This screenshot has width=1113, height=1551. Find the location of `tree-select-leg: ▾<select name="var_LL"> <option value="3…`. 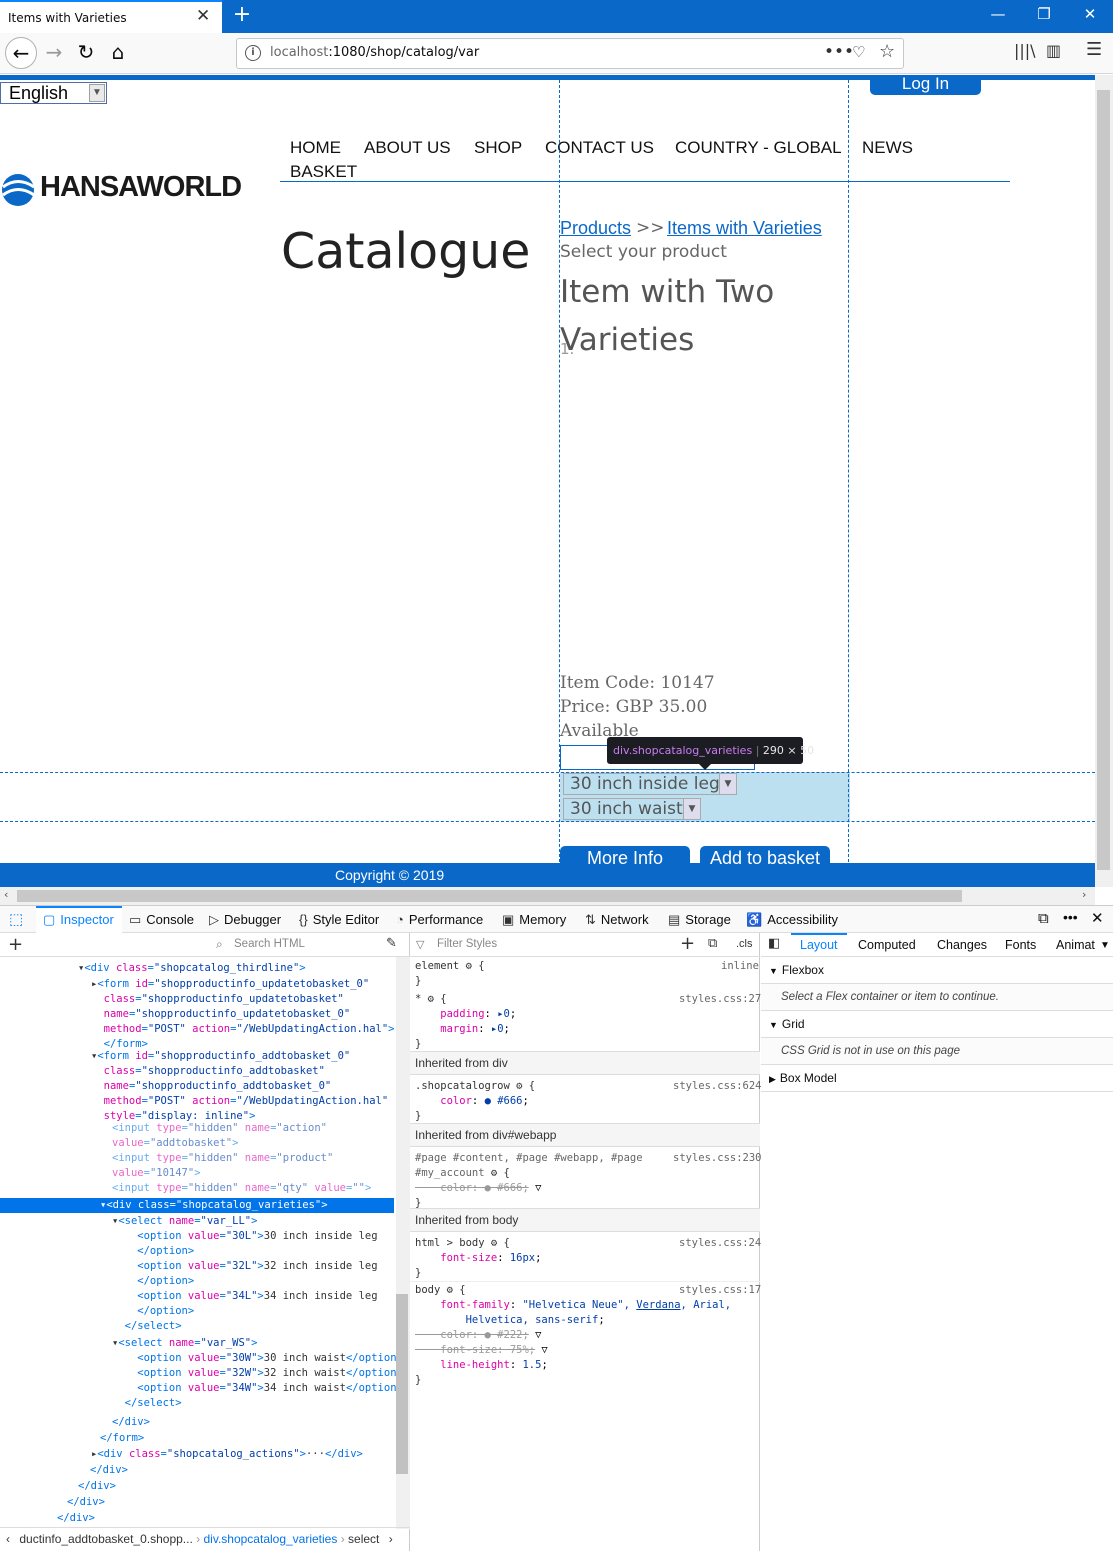

tree-select-leg: ▾<select name="var_LL"> <option value="3… is located at coordinates (245, 1274).